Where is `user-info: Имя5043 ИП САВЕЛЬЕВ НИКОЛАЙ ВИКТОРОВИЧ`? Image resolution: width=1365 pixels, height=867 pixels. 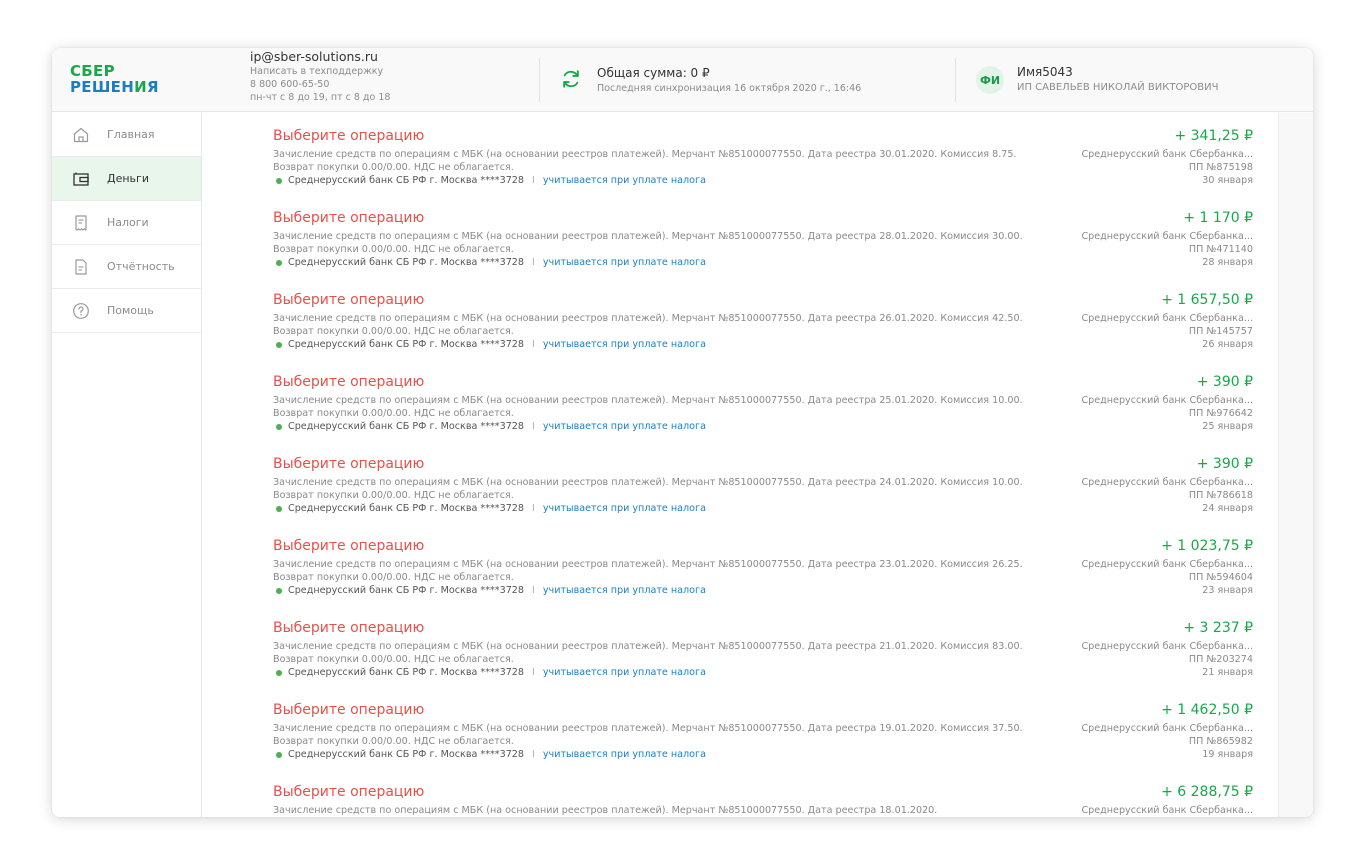 user-info: Имя5043 ИП САВЕЛЬЕВ НИКОЛАЙ ВИКТОРОВИЧ is located at coordinates (1117, 79).